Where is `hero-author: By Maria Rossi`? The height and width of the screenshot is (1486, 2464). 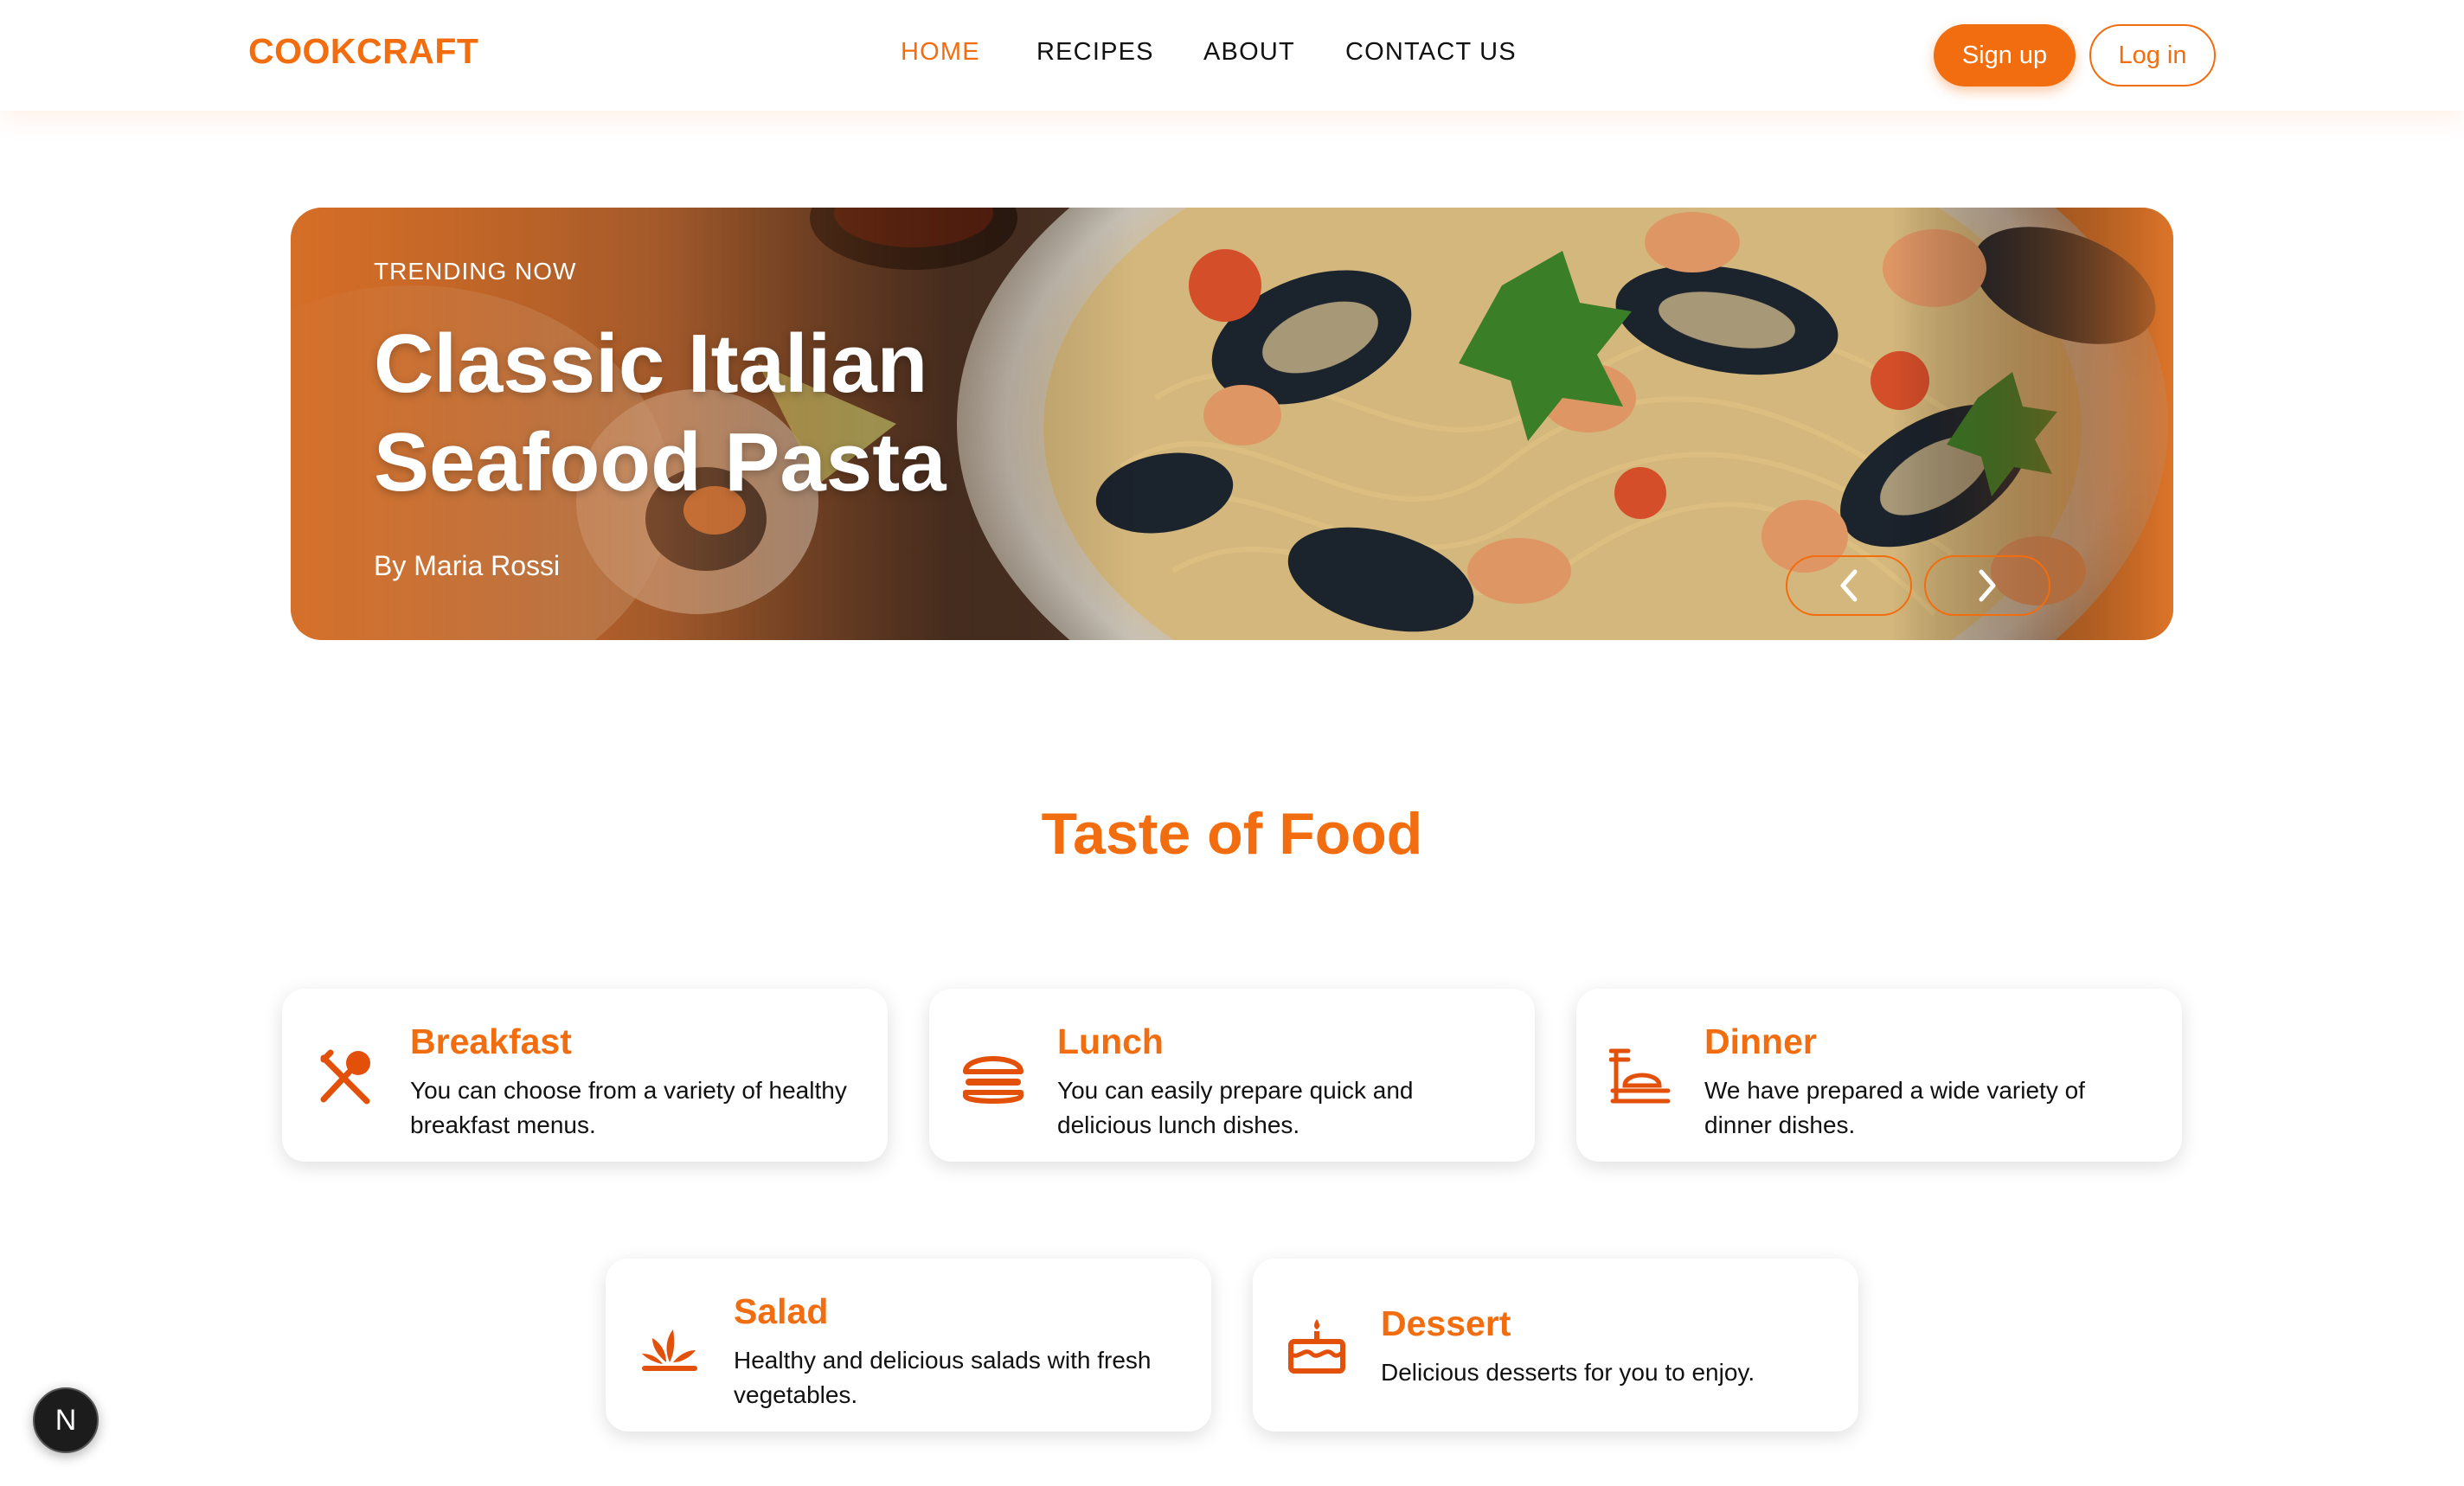
hero-author: By Maria Rossi is located at coordinates (468, 565).